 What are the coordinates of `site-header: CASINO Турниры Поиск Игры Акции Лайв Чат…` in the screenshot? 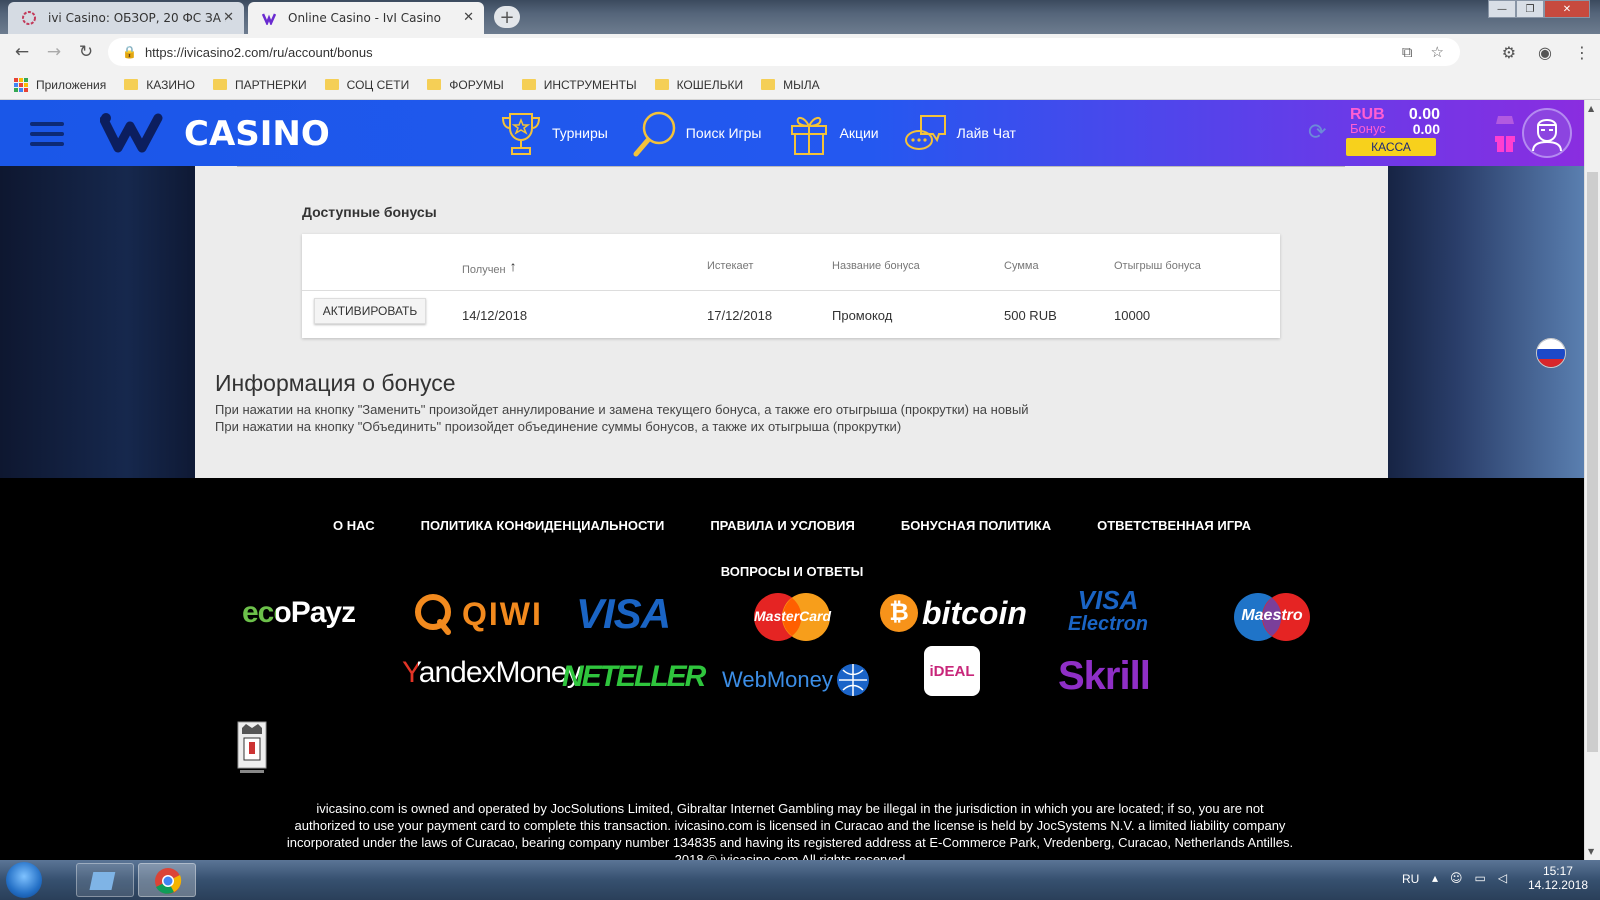 It's located at (792, 133).